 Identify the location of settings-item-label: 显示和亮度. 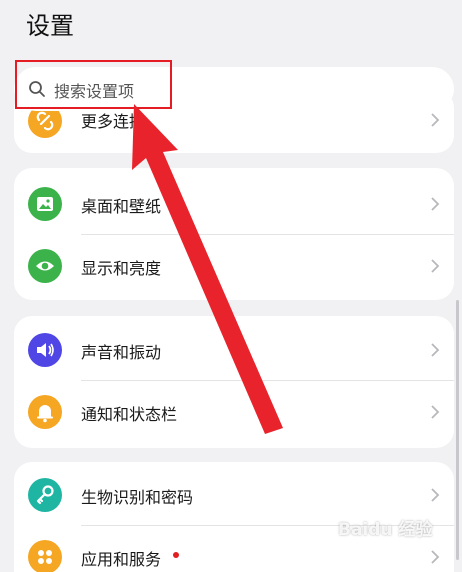
(121, 268).